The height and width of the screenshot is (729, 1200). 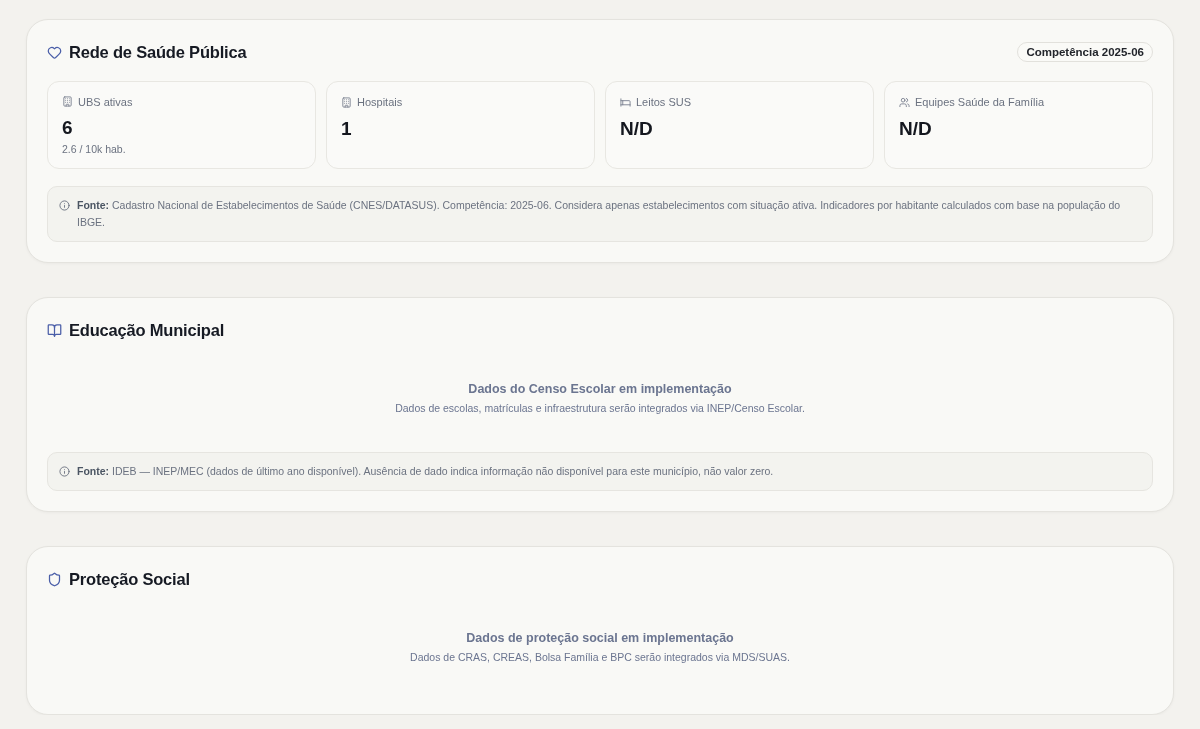 I want to click on stat-label: Leitos SUS, so click(x=664, y=102).